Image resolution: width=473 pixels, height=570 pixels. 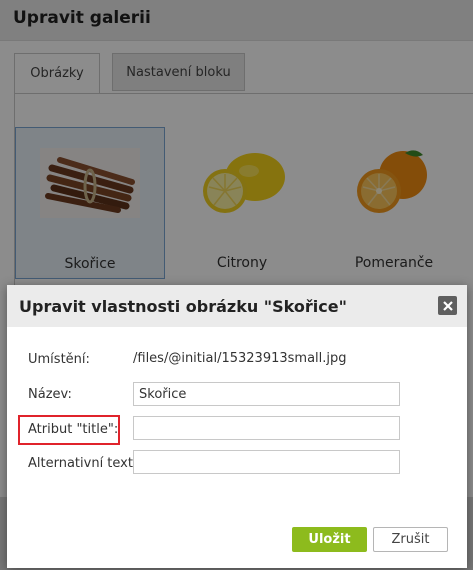 I want to click on dialog-header: Upravit vlastnosti obrázku "Skořice", so click(x=237, y=306).